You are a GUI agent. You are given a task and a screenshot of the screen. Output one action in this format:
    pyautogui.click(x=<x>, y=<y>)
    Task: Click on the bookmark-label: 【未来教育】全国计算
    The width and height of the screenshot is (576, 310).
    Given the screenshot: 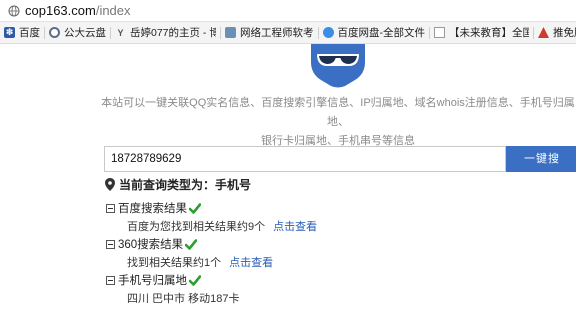 What is the action you would take?
    pyautogui.click(x=489, y=33)
    